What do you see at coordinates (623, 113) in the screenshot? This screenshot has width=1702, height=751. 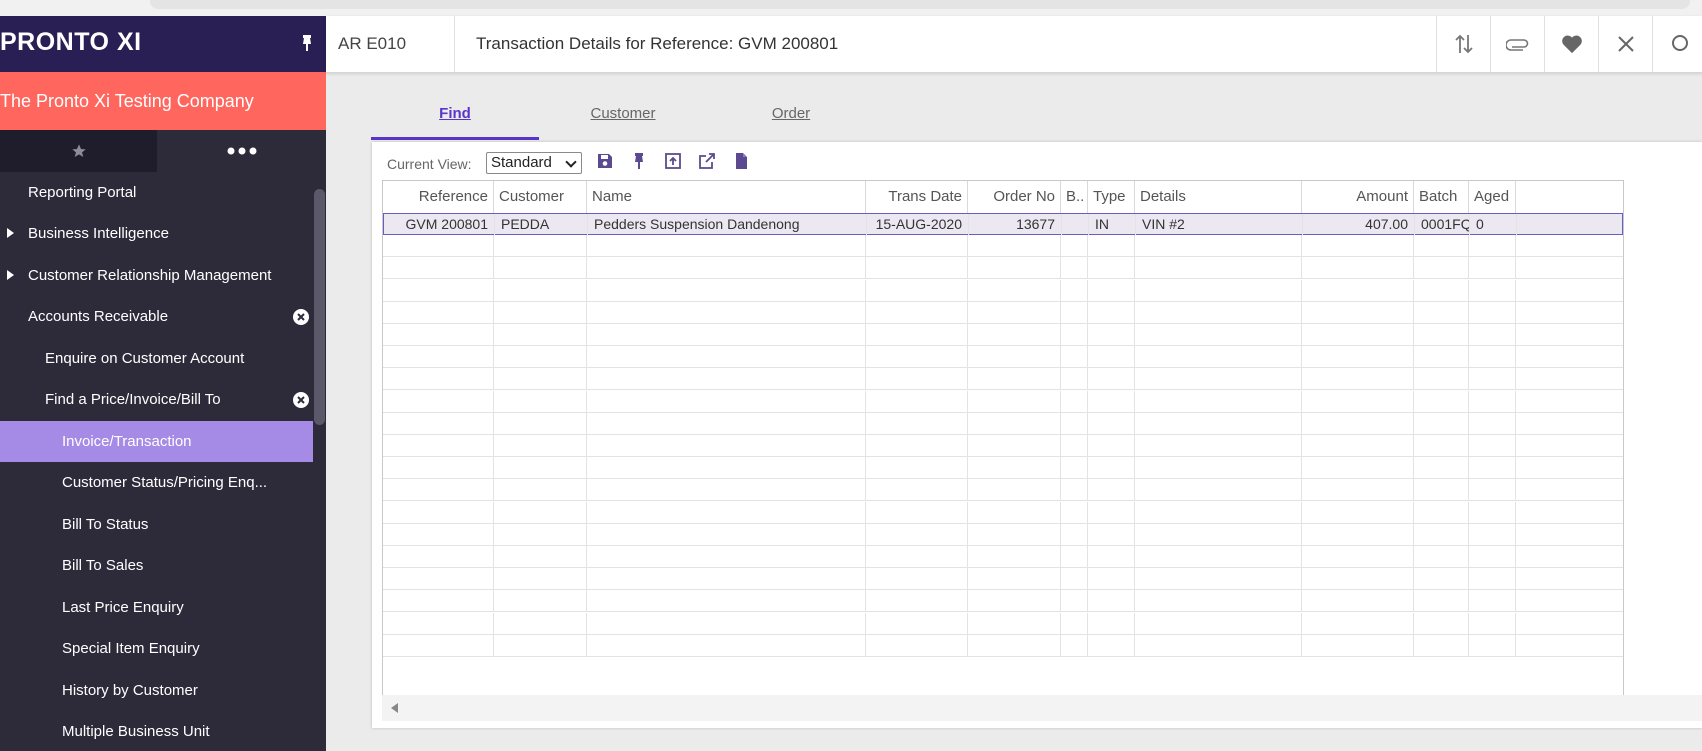 I see `tab-customer: Customer` at bounding box center [623, 113].